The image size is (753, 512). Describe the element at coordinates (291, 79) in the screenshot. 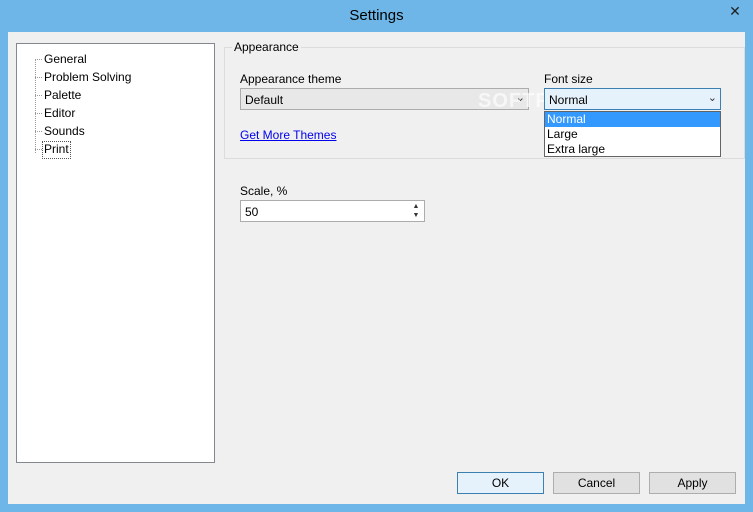

I see `appearance-theme-label: Appearance theme` at that location.